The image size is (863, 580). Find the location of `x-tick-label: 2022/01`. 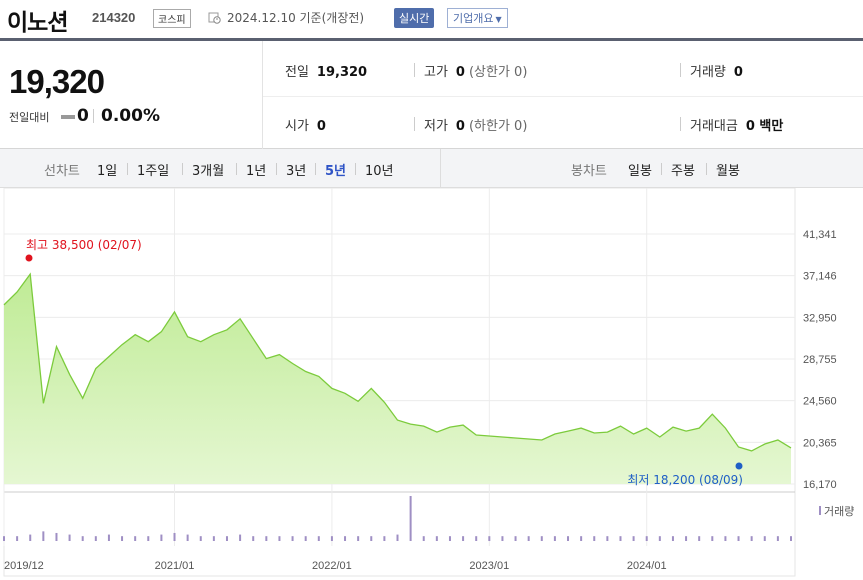

x-tick-label: 2022/01 is located at coordinates (332, 566).